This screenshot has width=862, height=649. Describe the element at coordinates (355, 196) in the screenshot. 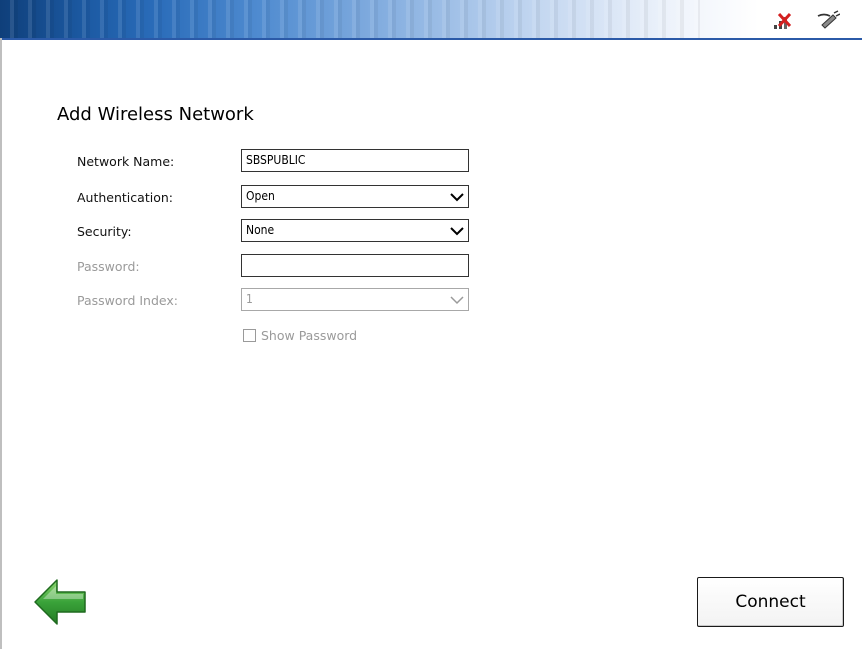

I see `authentication-select: Open` at that location.